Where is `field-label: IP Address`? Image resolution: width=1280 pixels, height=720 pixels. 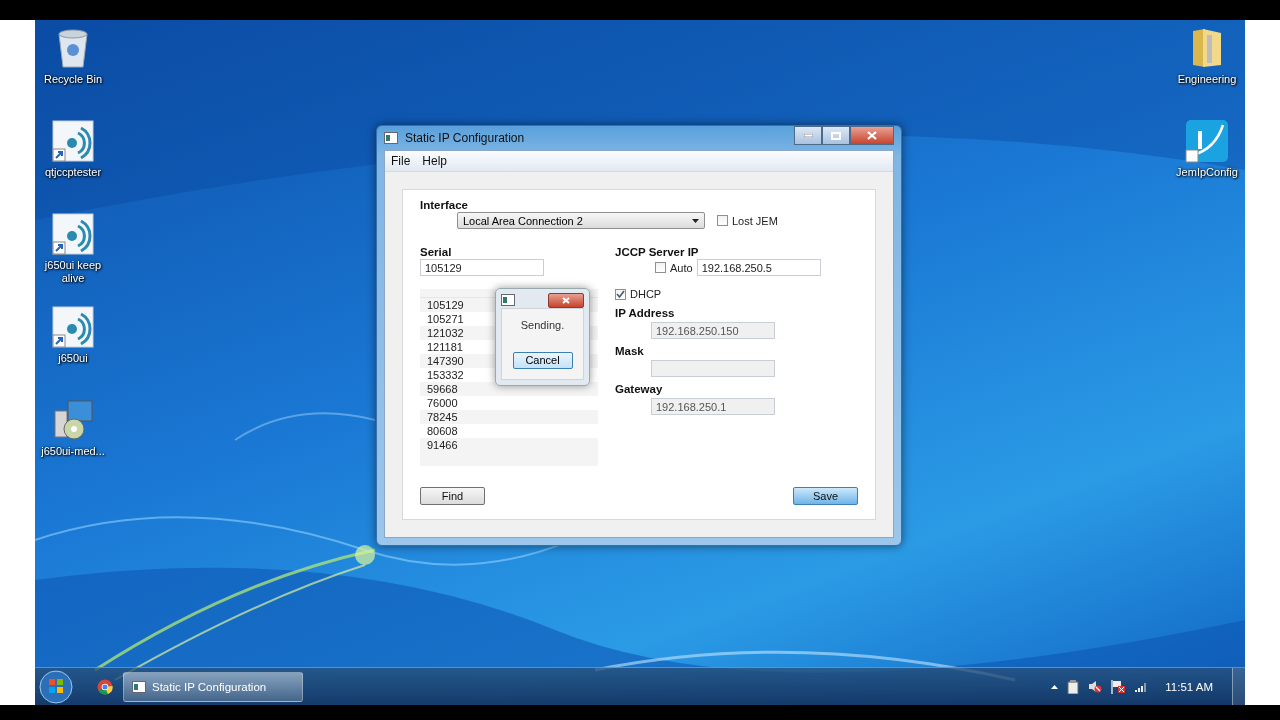 field-label: IP Address is located at coordinates (645, 313).